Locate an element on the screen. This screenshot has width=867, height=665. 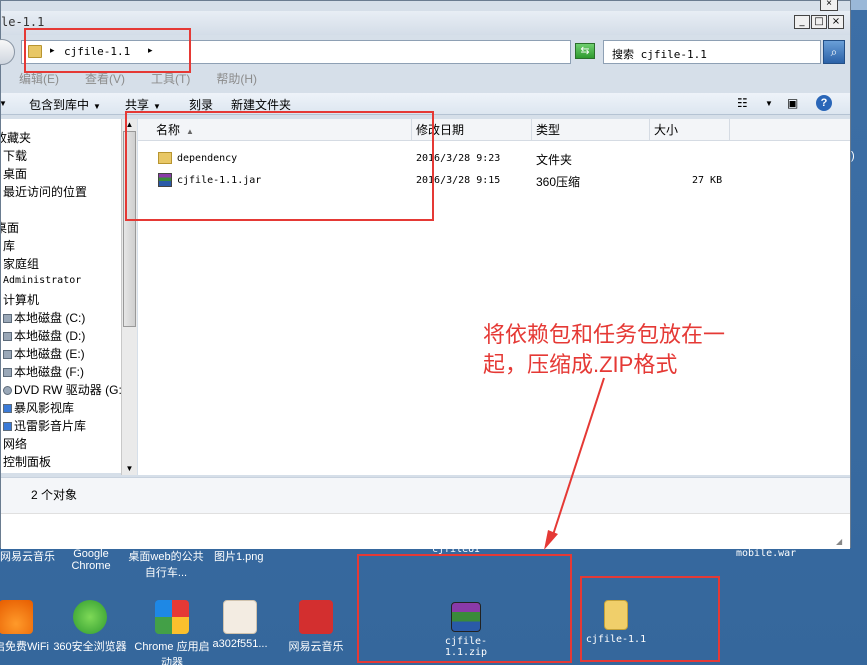
desktop-icon-label: Chrome 应用启动器 is located at coordinates (172, 653).